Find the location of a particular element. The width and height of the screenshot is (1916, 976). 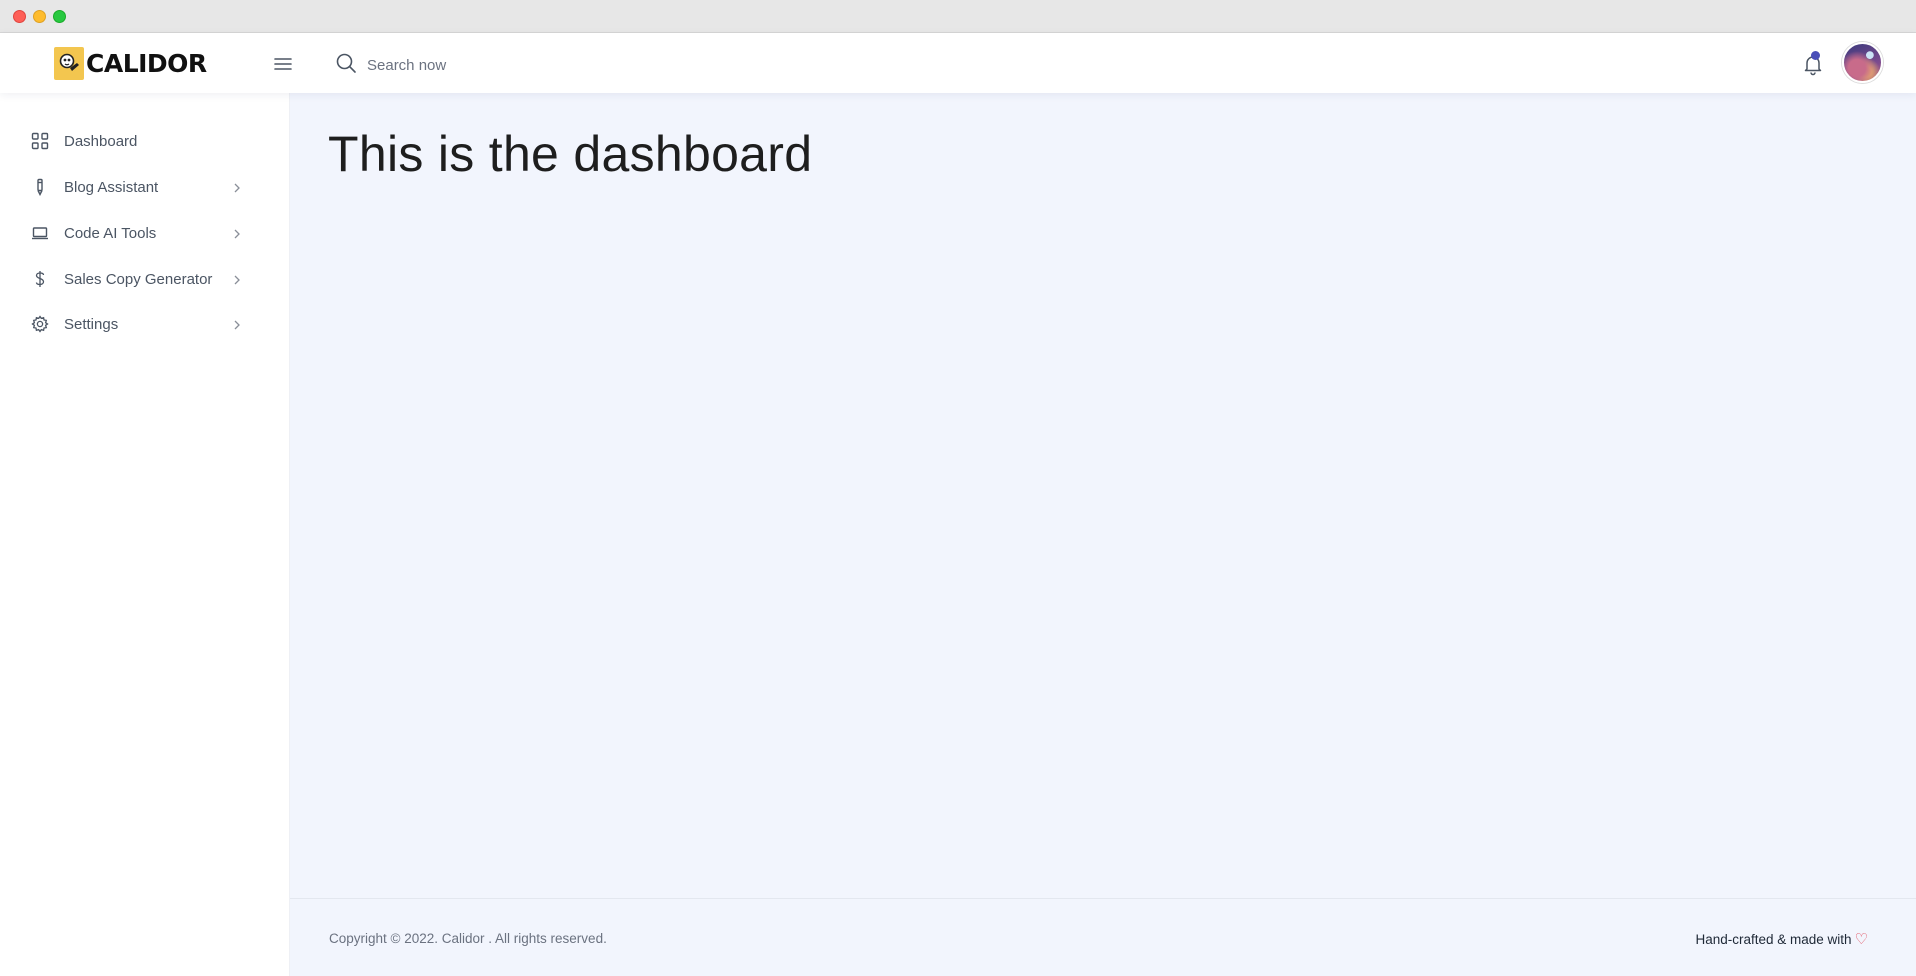

hamburger-icon is located at coordinates (283, 64).